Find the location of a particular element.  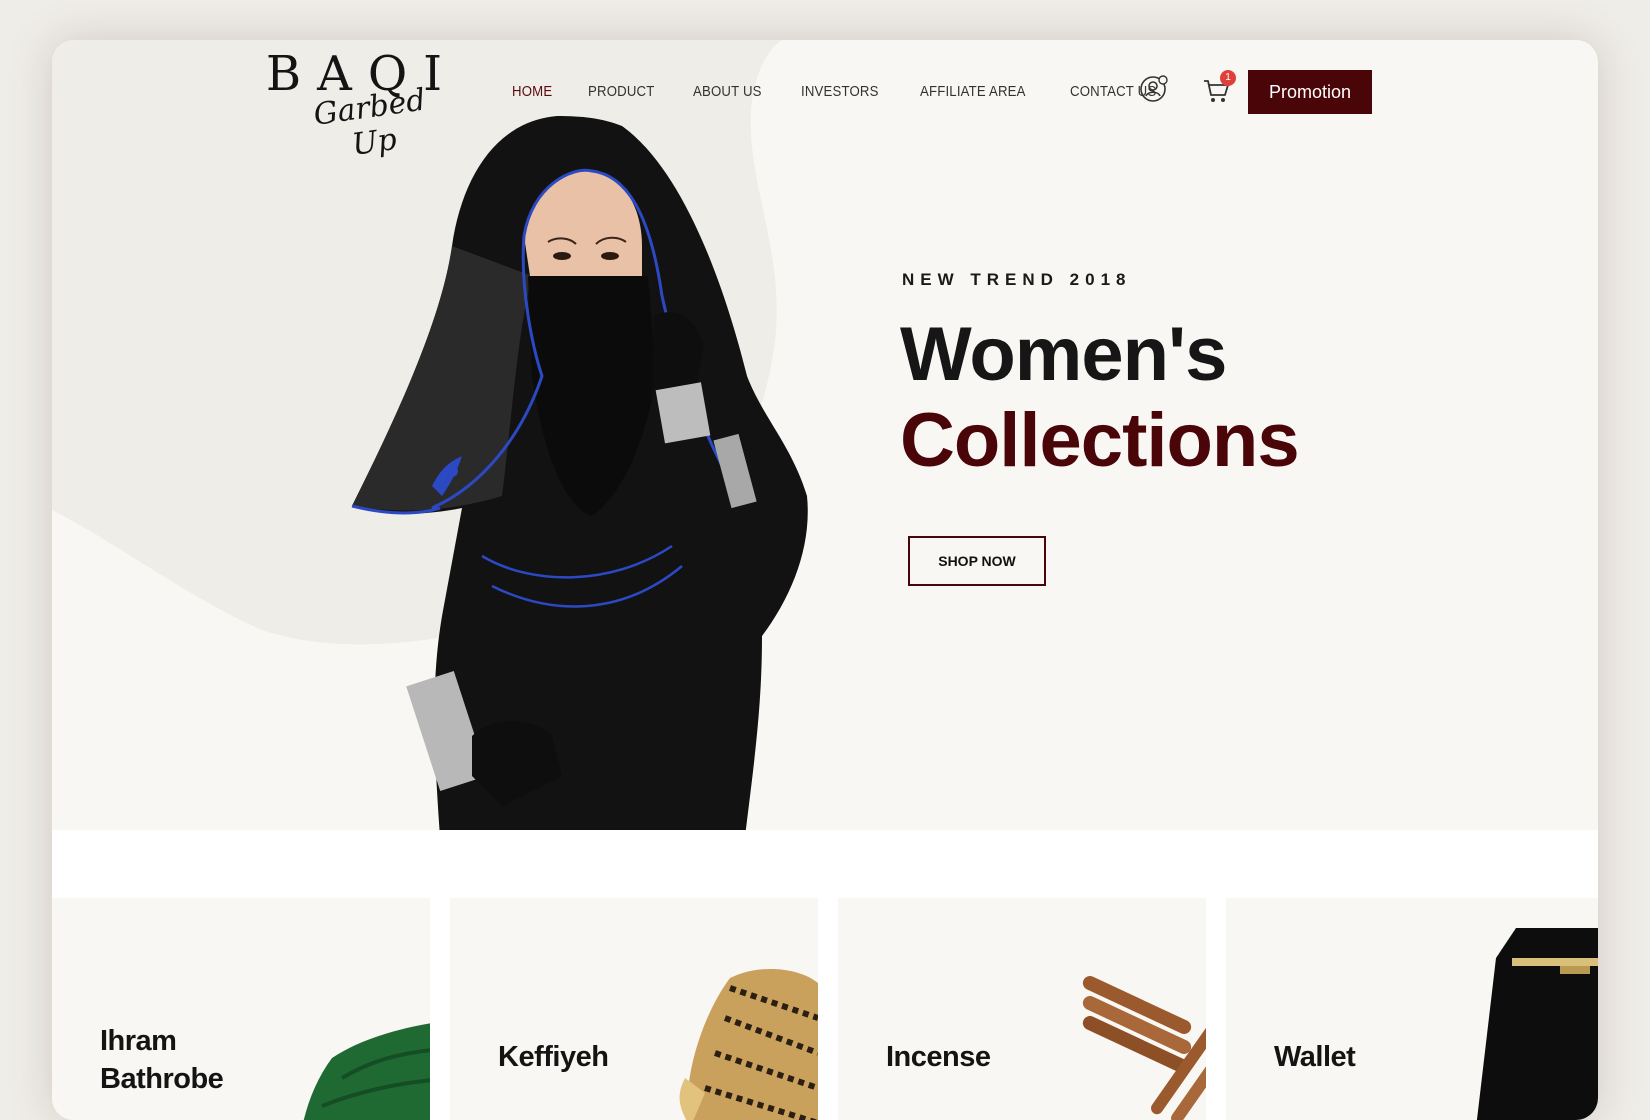

category-title: Keffiyeh is located at coordinates (553, 1057).